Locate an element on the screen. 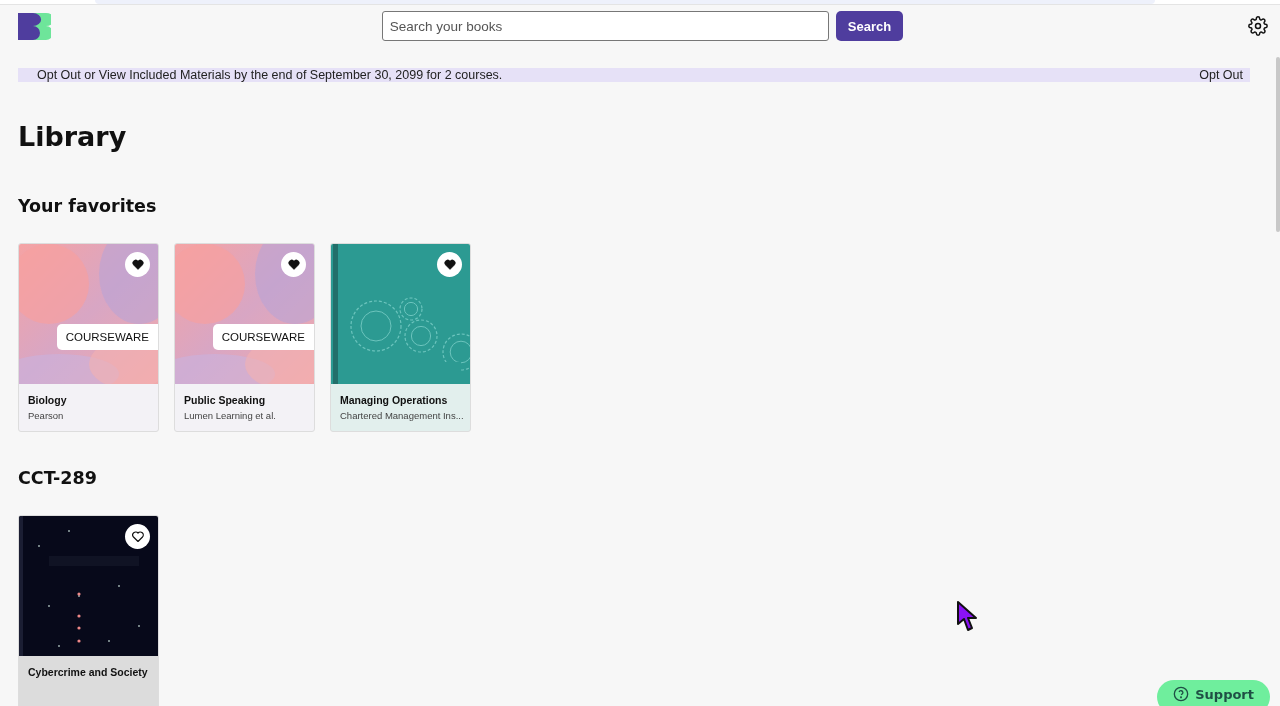 The width and height of the screenshot is (1280, 706). cursor-icon is located at coordinates (967, 617).